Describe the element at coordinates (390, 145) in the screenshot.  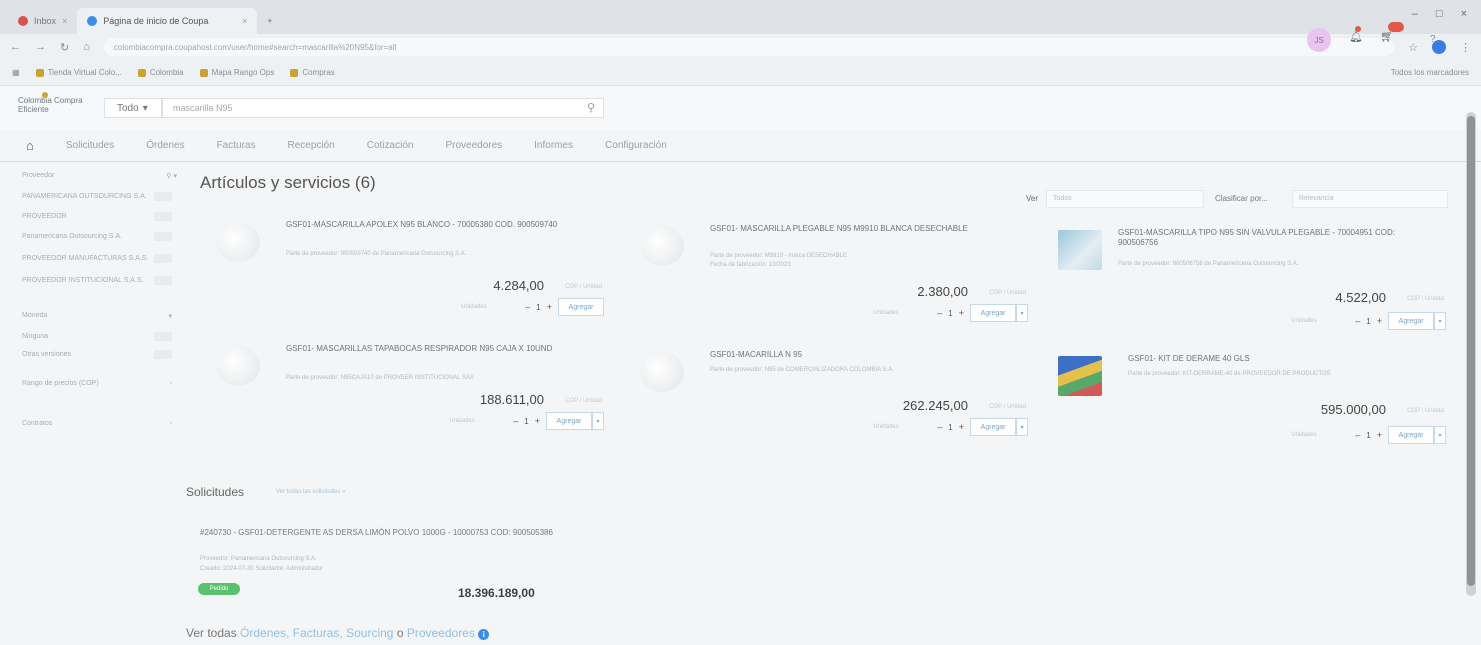
I see `nav-item-cotizacion: Cotización` at that location.